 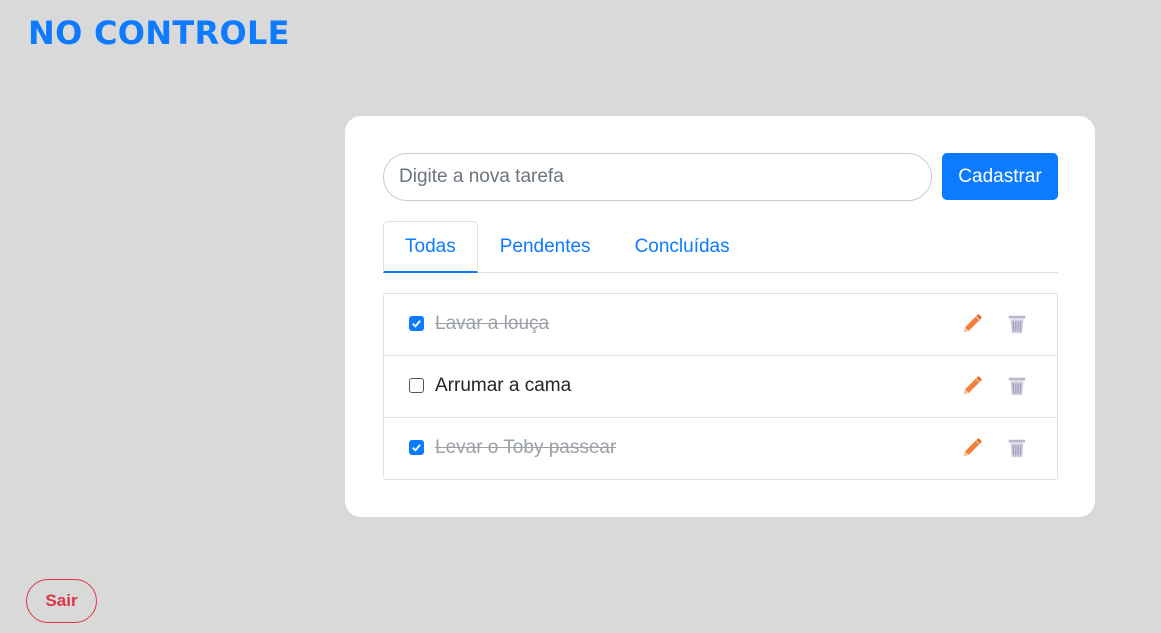 I want to click on task-item: Arrumar a cama, so click(x=720, y=387).